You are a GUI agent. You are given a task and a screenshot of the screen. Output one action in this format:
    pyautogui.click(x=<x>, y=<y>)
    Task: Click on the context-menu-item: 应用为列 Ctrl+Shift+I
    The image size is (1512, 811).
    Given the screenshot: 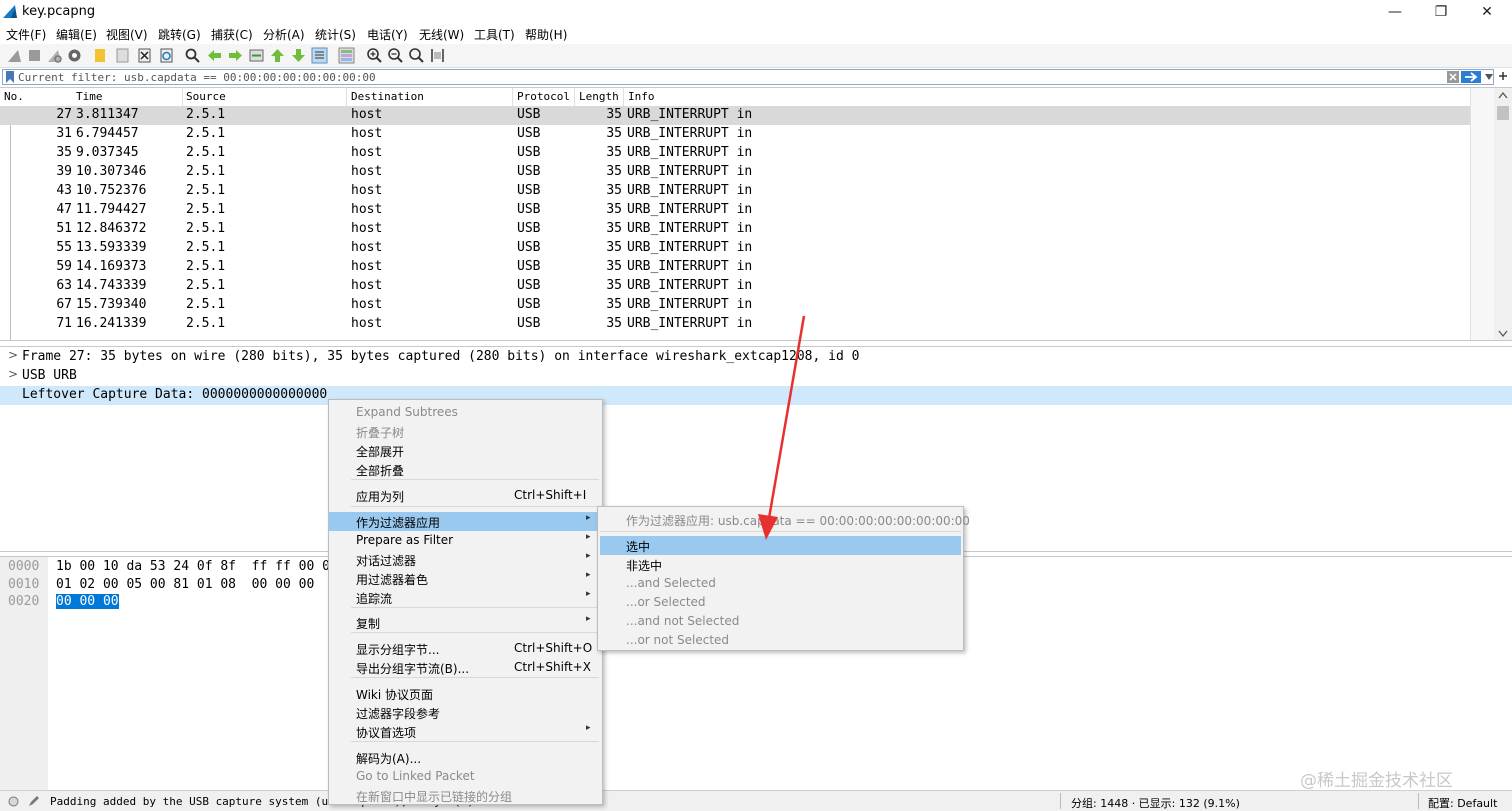 What is the action you would take?
    pyautogui.click(x=465, y=495)
    